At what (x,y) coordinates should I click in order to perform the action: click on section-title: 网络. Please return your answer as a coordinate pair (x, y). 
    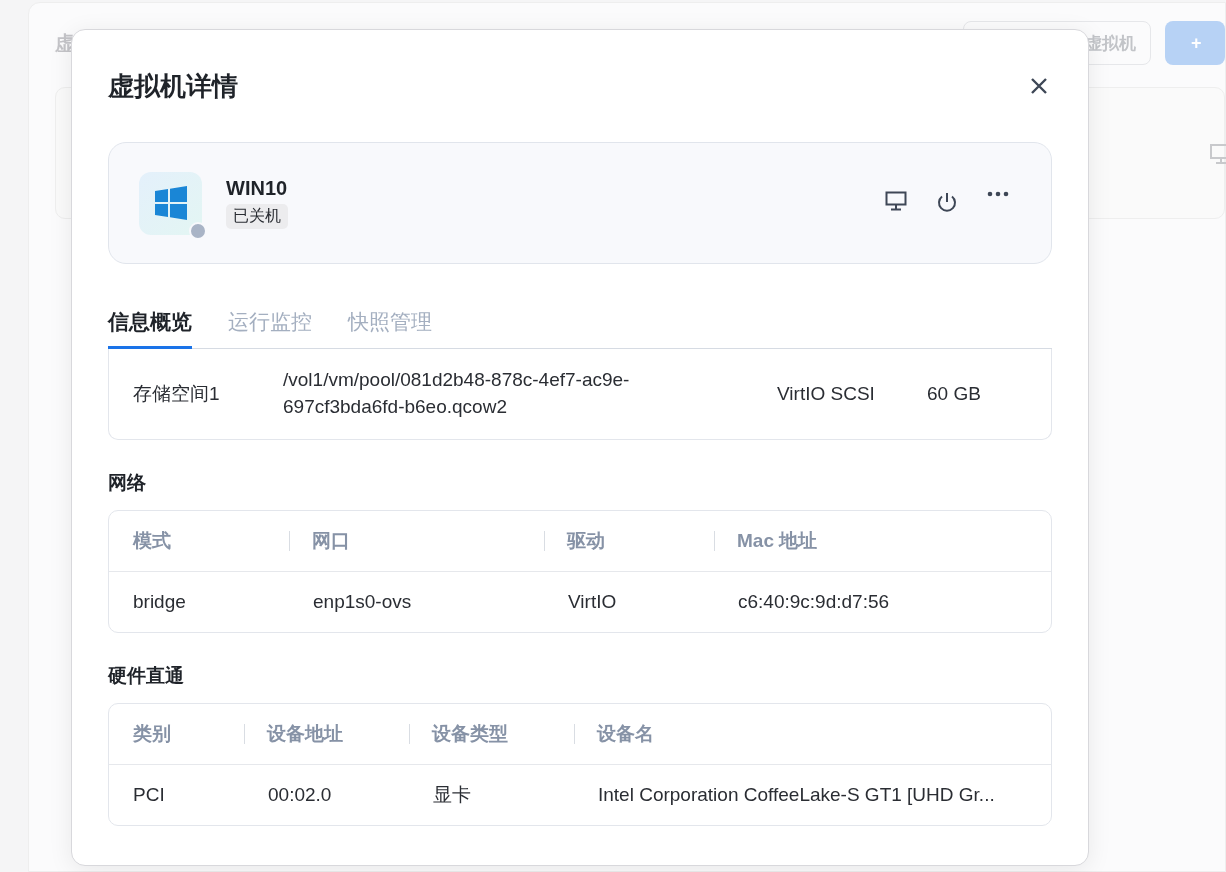
    Looking at the image, I should click on (127, 483).